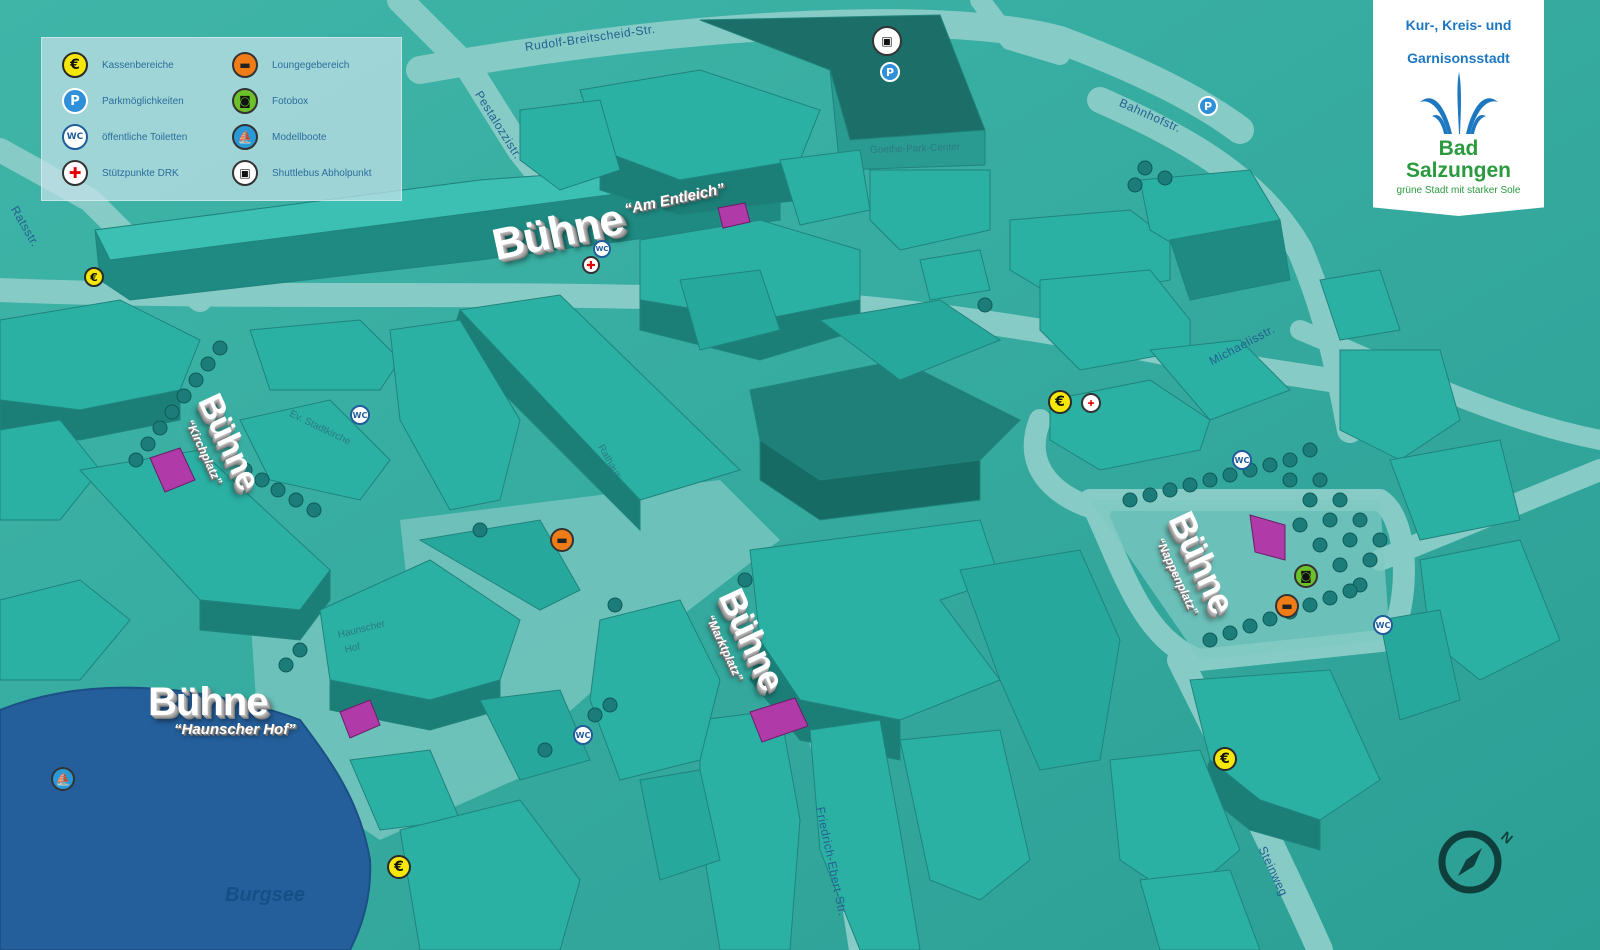 This screenshot has width=1600, height=950. What do you see at coordinates (290, 101) in the screenshot?
I see `legend-label: Fotobox` at bounding box center [290, 101].